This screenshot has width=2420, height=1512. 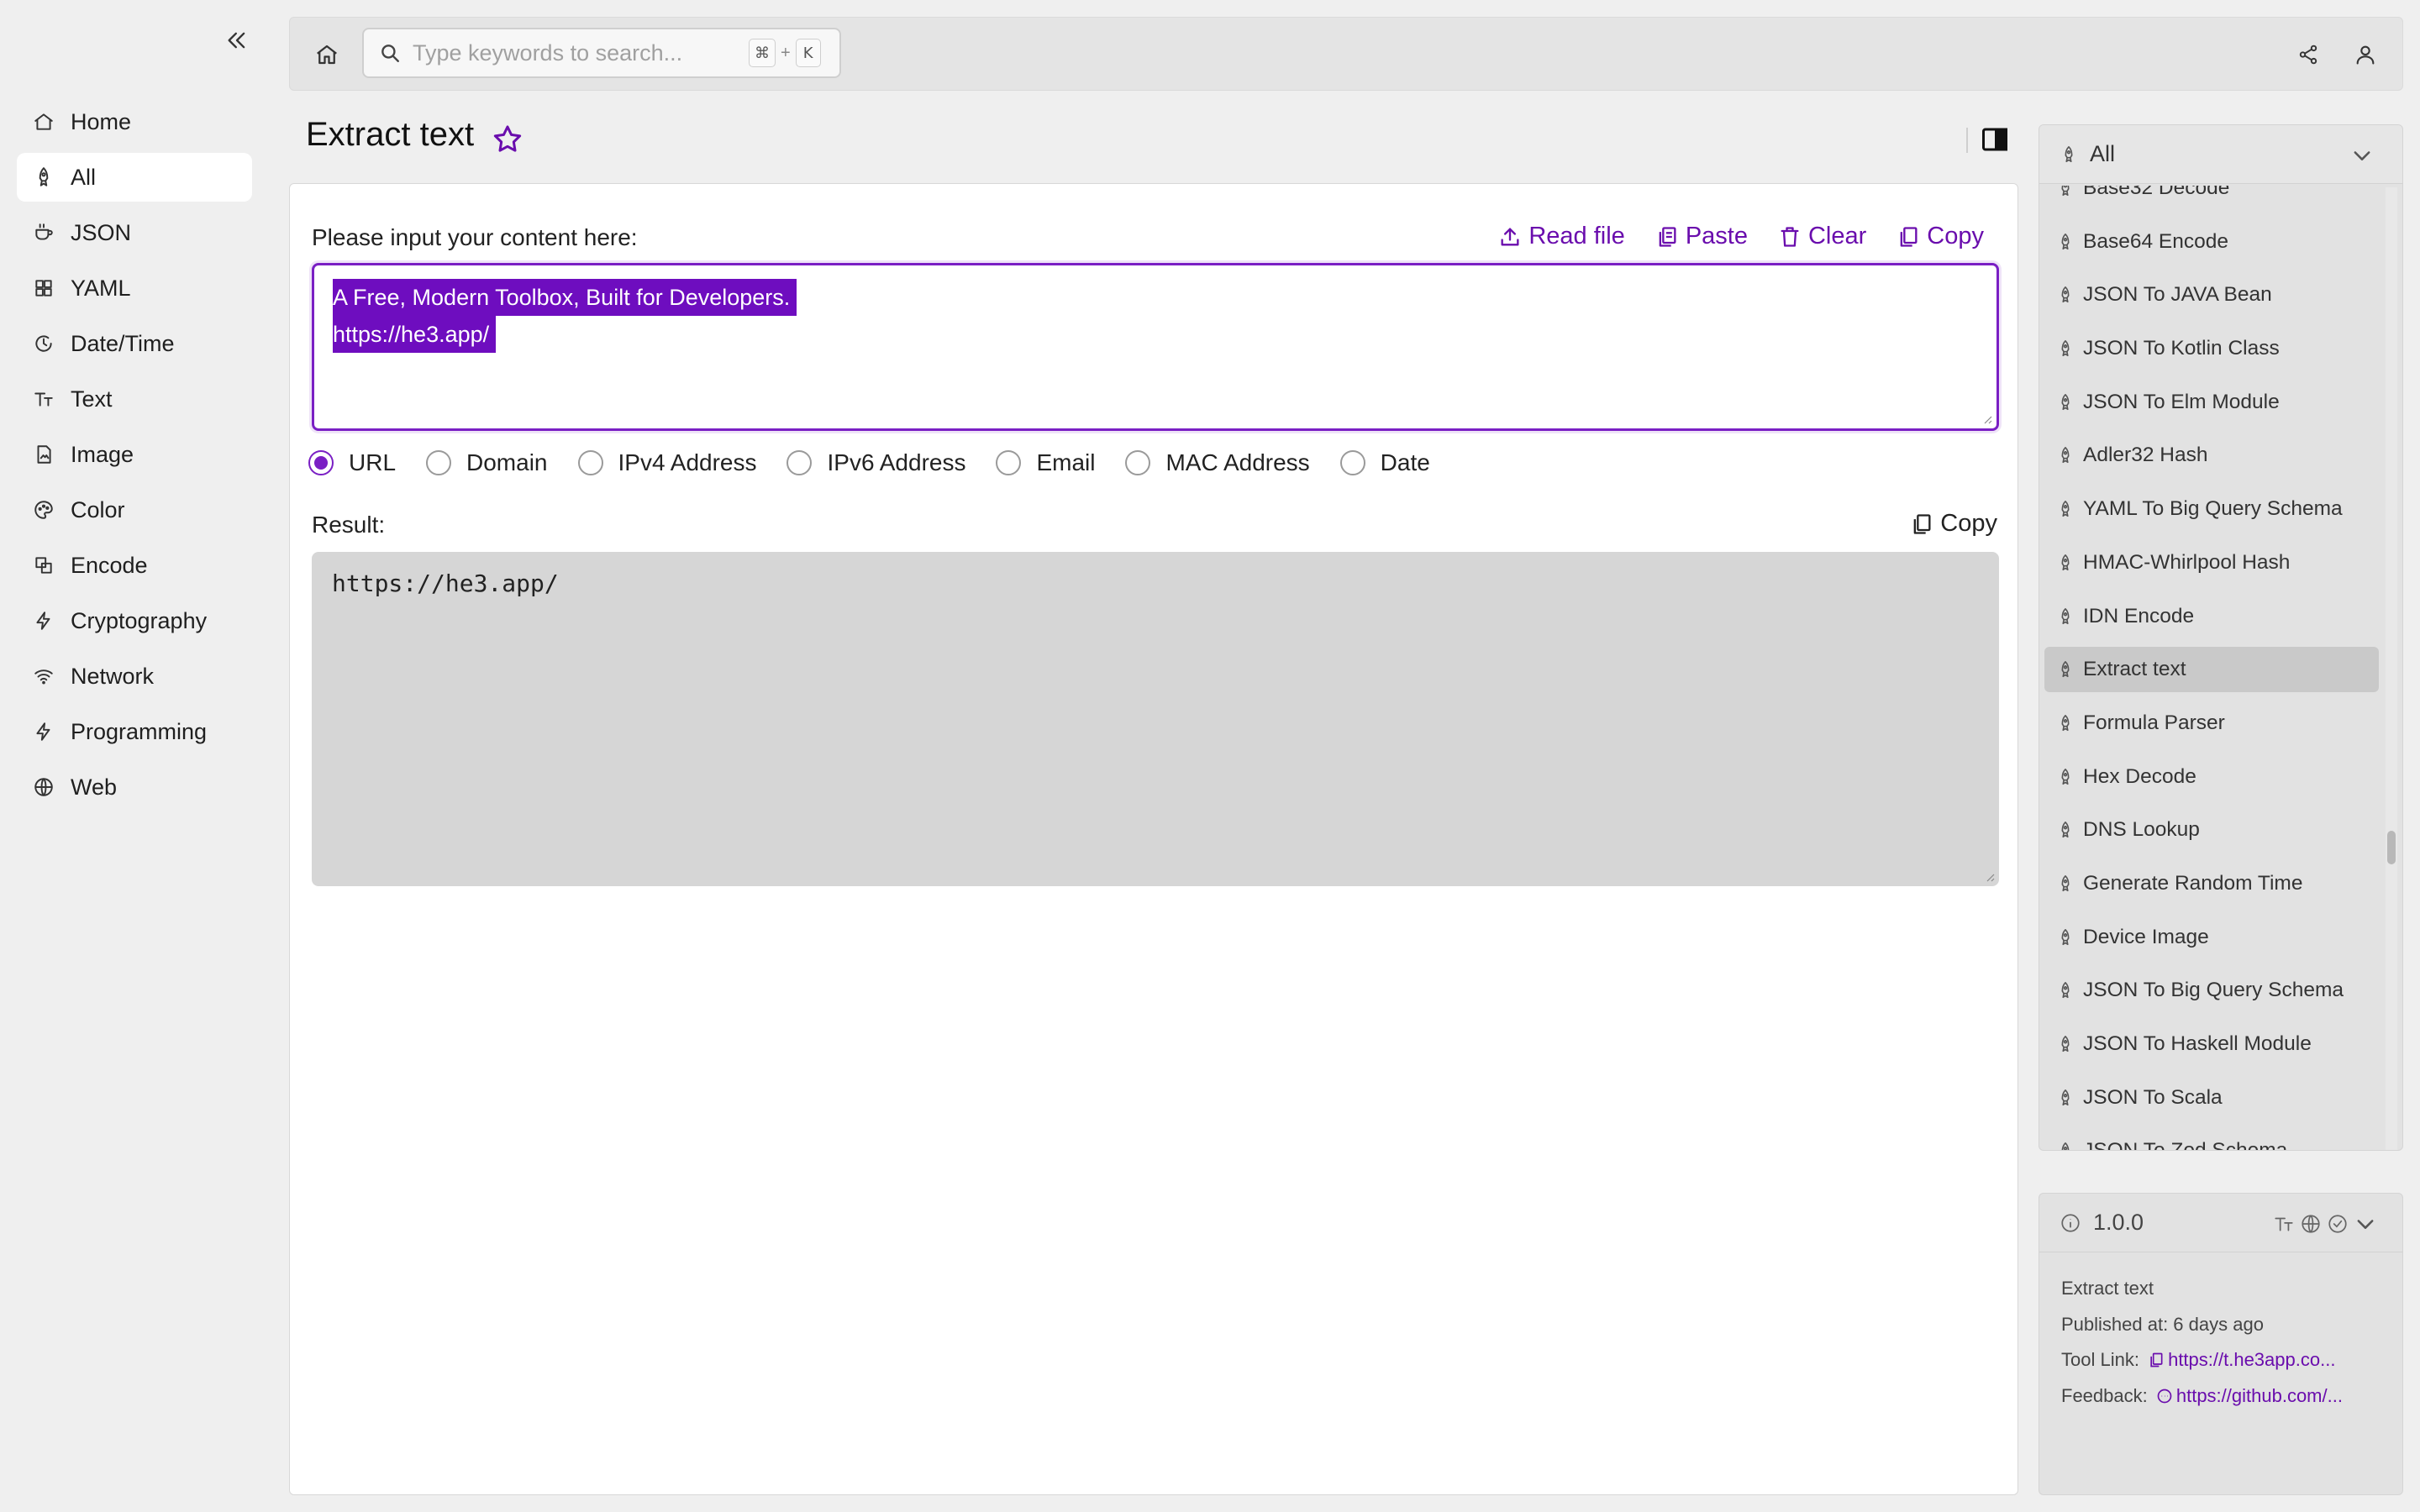 I want to click on tool-item-hmac-whirlpool-hash: HMAC-Whirlpool Hash, so click(x=2211, y=562).